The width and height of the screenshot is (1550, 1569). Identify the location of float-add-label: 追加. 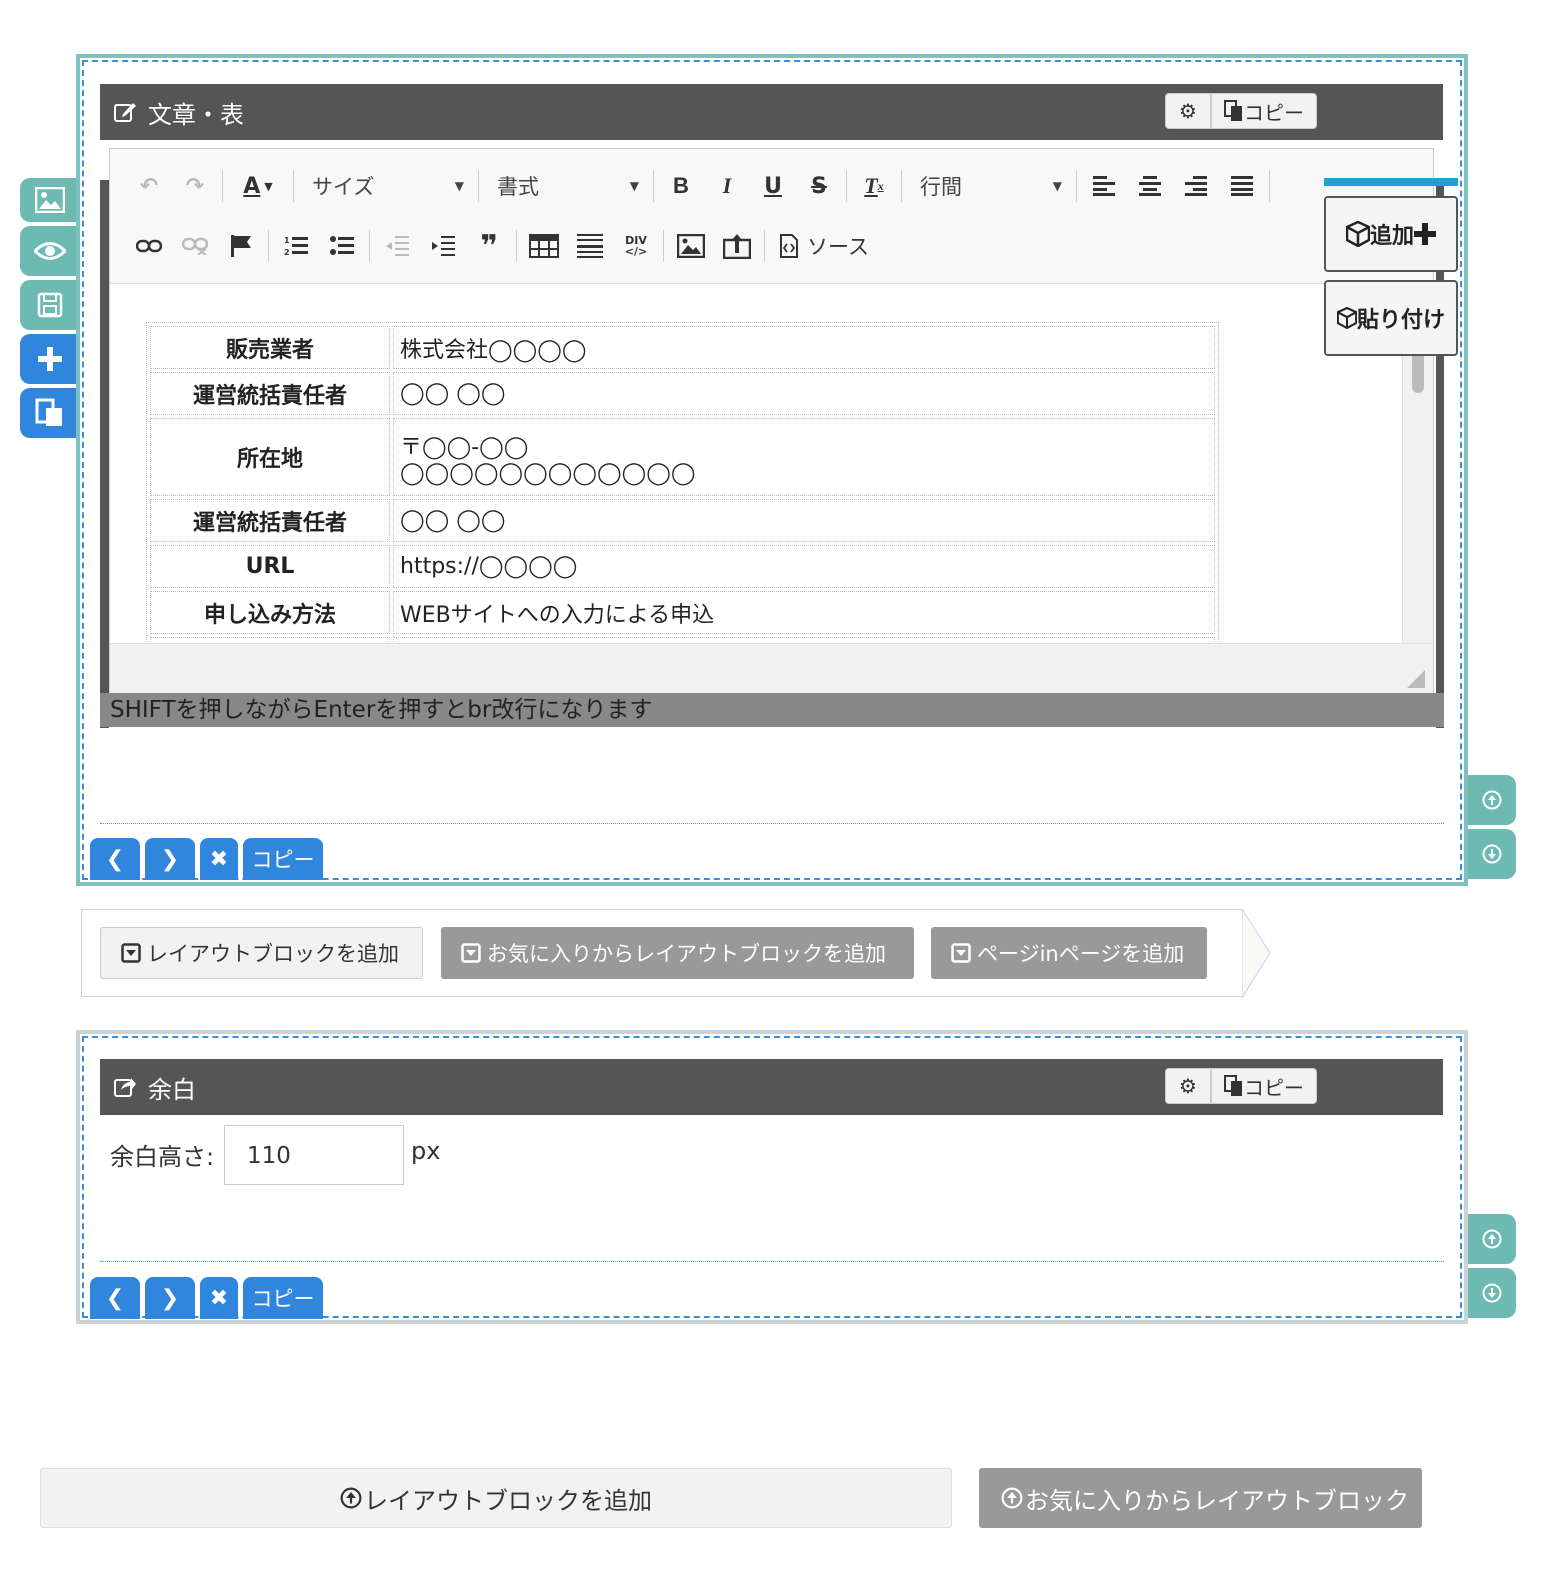
(1391, 236).